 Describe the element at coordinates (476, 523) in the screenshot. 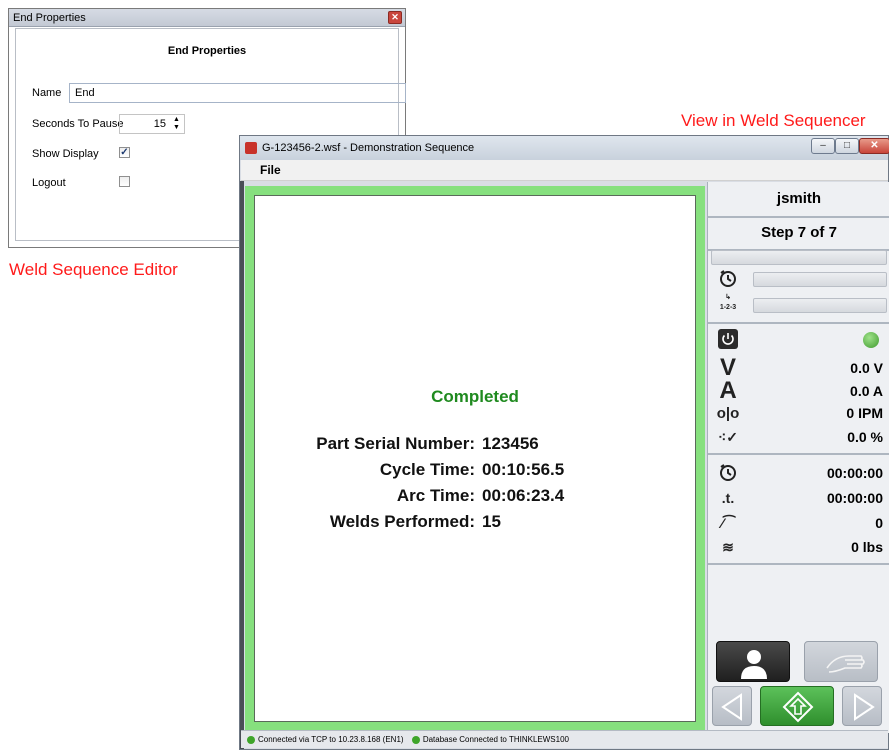

I see `summary-row: Welds Performed: 15` at that location.